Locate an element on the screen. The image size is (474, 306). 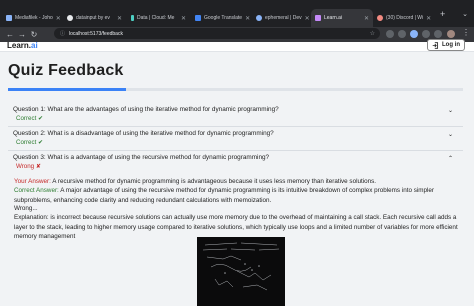
browser-tab-1: Mediafilek - Joho ✕ is located at coordinates (32, 18).